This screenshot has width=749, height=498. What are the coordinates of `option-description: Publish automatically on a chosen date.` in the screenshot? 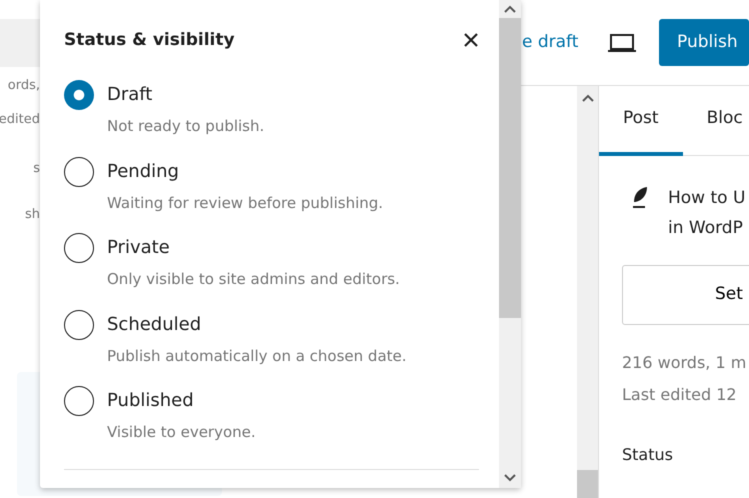 It's located at (257, 356).